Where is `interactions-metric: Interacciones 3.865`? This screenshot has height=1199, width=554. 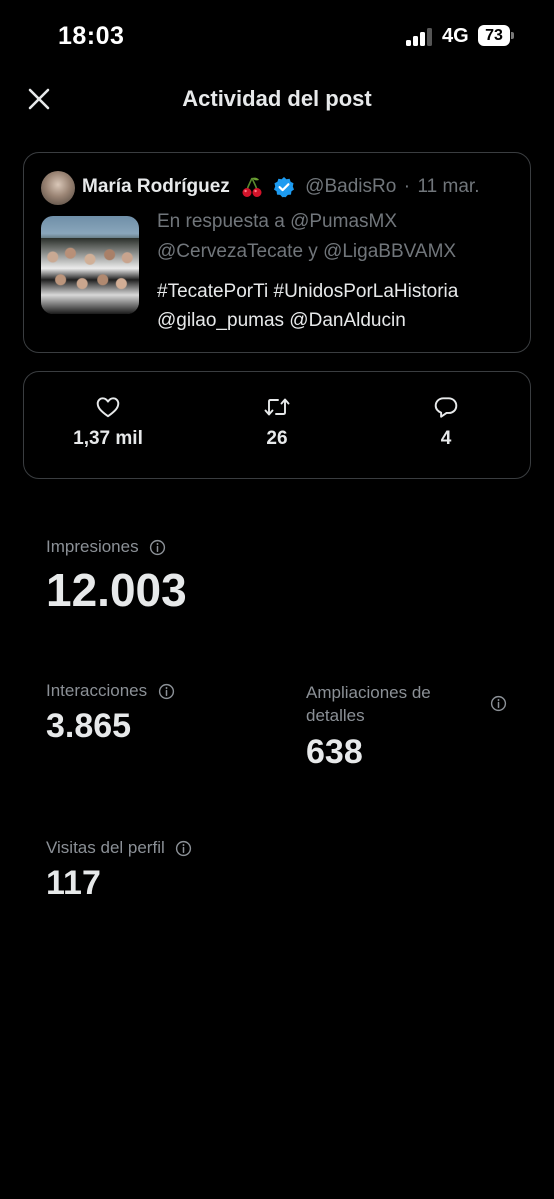
interactions-metric: Interacciones 3.865 is located at coordinates (110, 713).